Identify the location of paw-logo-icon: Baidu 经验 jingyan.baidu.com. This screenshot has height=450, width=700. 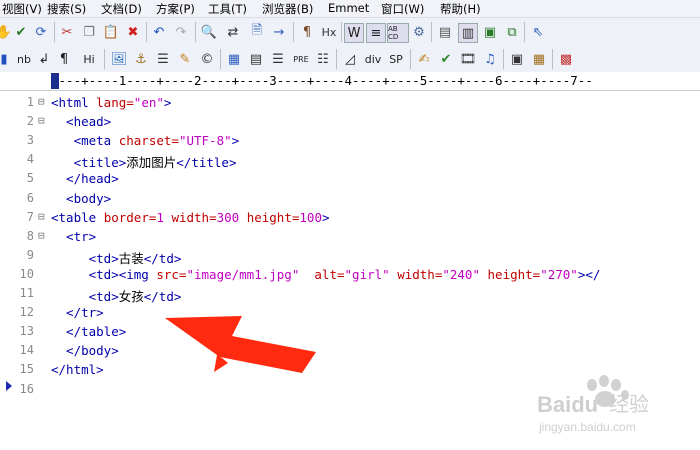
(593, 404).